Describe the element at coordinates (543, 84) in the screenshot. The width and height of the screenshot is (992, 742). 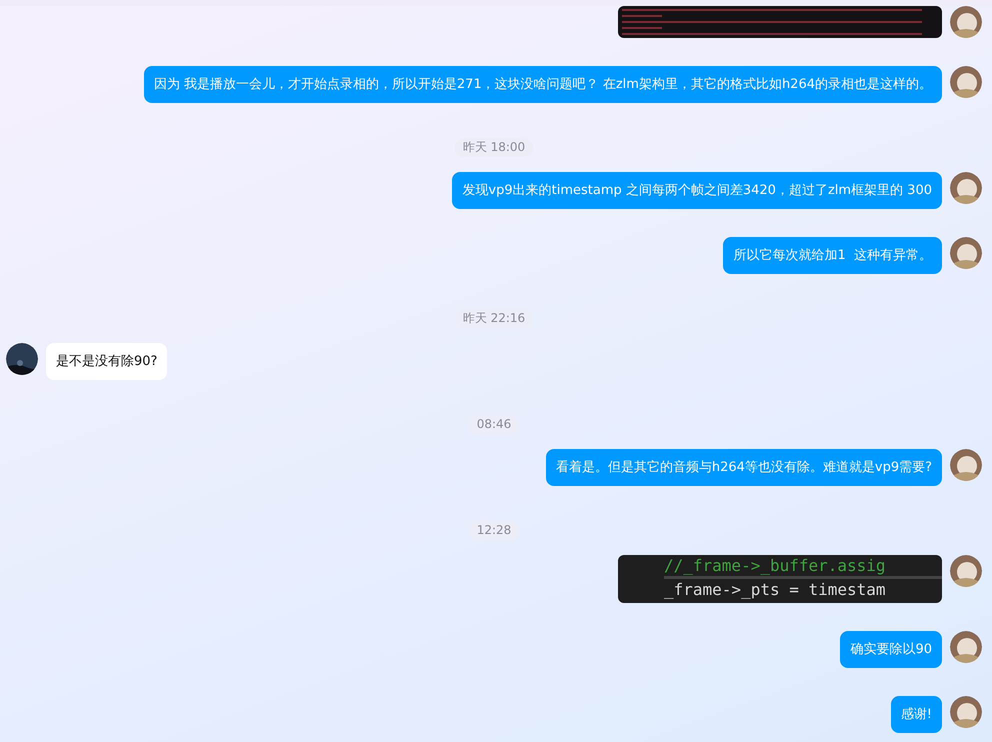
I see `message-bubble: 因为 我是播放一会儿，才开始点录相的，所以开始是271，这块没啥问题吧？ 在zlm架构里，其它的格式比如h264的录相也是这样的。` at that location.